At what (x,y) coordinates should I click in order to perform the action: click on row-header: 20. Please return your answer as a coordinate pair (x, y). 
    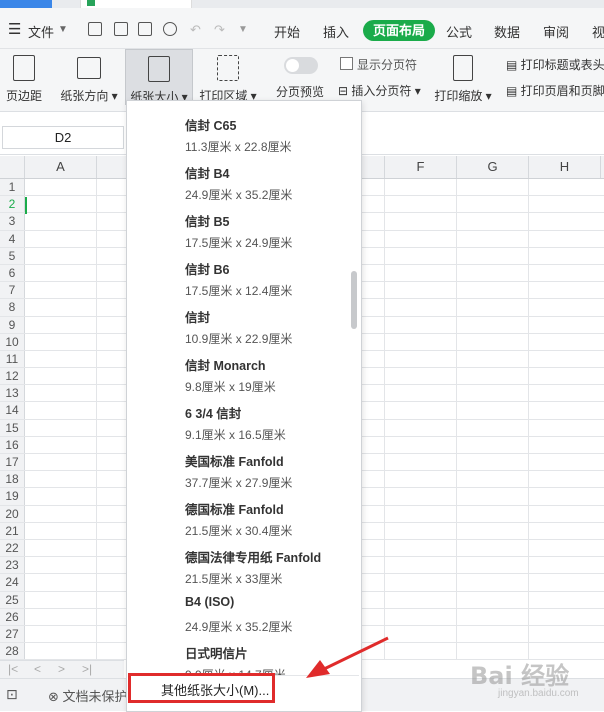
    Looking at the image, I should click on (12, 513).